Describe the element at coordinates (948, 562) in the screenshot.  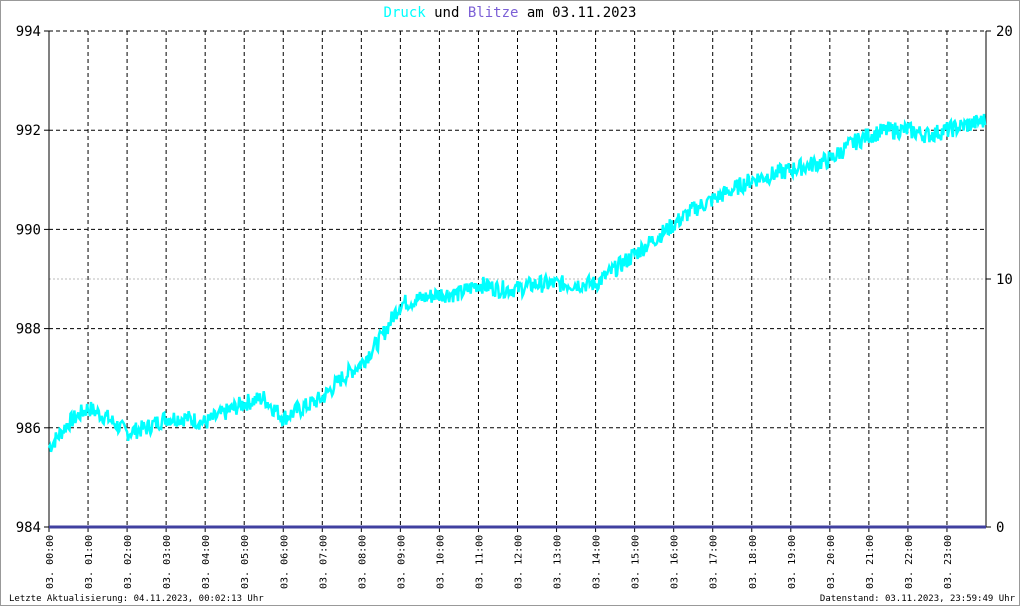
I see `x-tick-label: 03. 23:00` at that location.